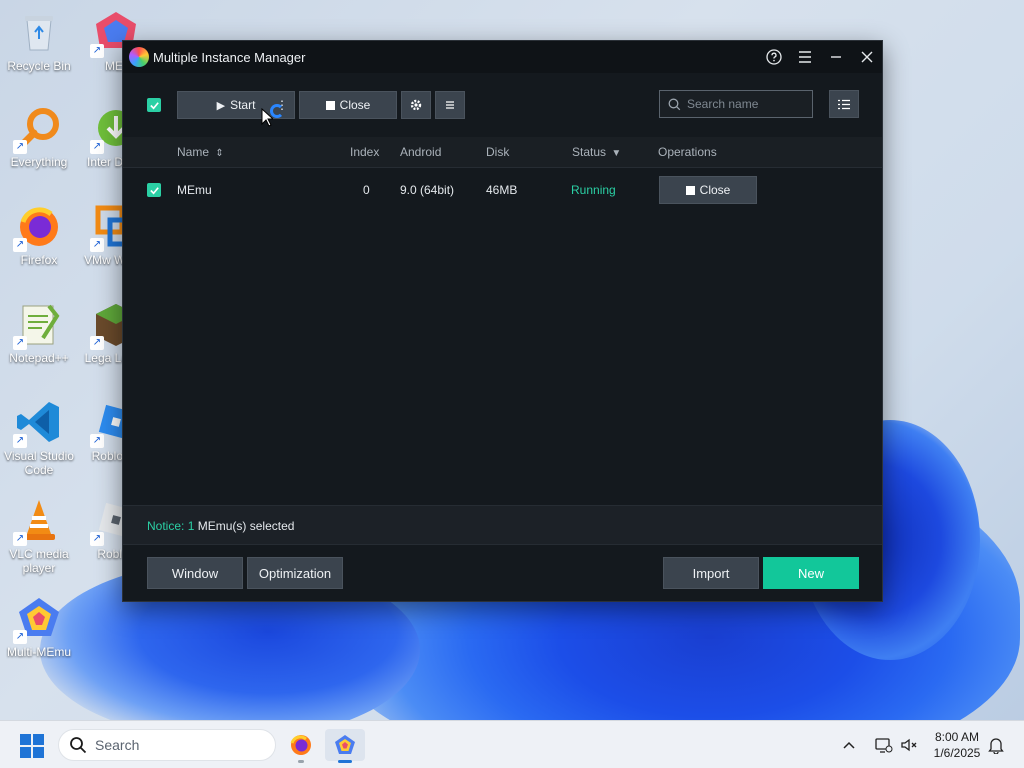 Image resolution: width=1024 pixels, height=768 pixels. I want to click on column-operations-header: Operations, so click(687, 152).